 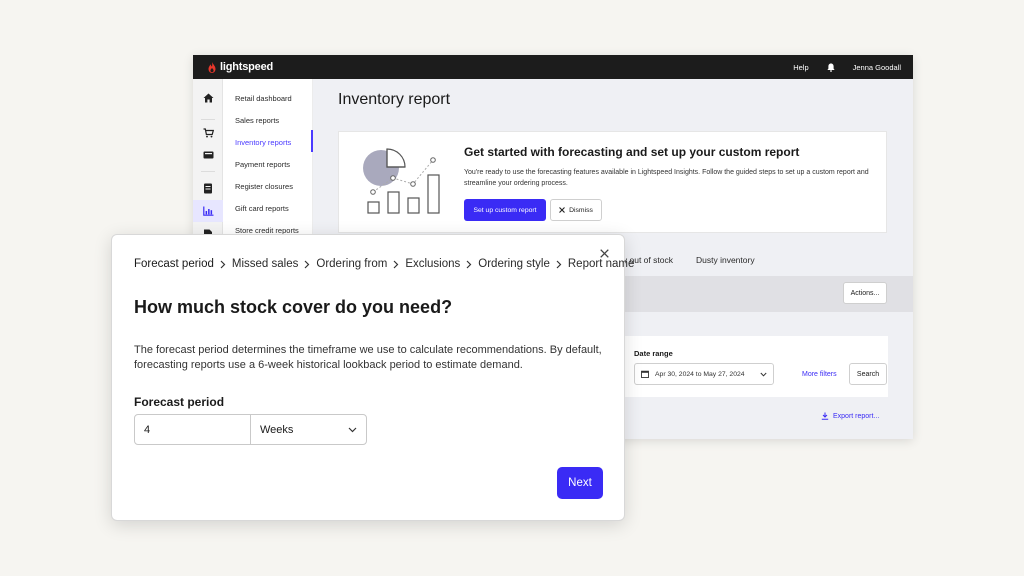 What do you see at coordinates (208, 155) in the screenshot?
I see `register-icon` at bounding box center [208, 155].